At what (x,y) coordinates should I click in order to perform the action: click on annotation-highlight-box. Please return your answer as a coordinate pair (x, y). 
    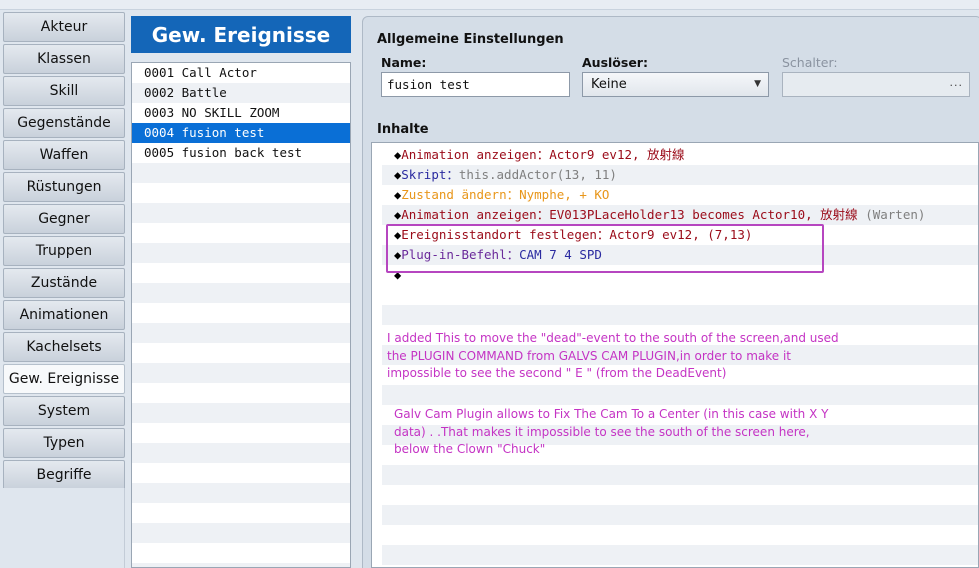
    Looking at the image, I should click on (605, 248).